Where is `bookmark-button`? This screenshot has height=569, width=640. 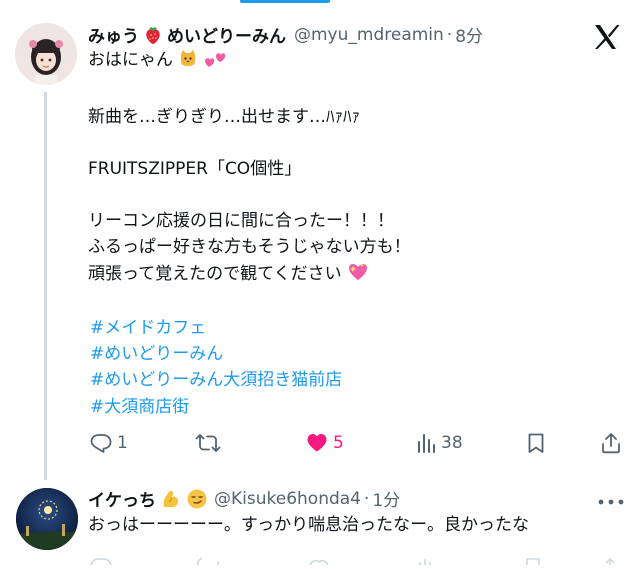 bookmark-button is located at coordinates (536, 443).